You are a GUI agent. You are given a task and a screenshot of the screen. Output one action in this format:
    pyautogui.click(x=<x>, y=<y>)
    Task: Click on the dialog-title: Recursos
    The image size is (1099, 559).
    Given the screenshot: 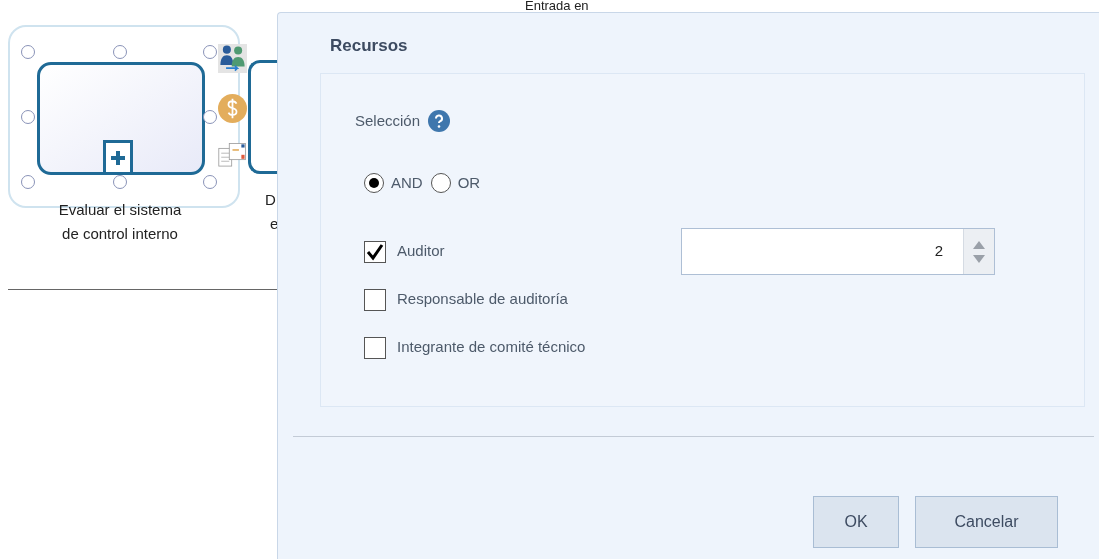 What is the action you would take?
    pyautogui.click(x=369, y=46)
    